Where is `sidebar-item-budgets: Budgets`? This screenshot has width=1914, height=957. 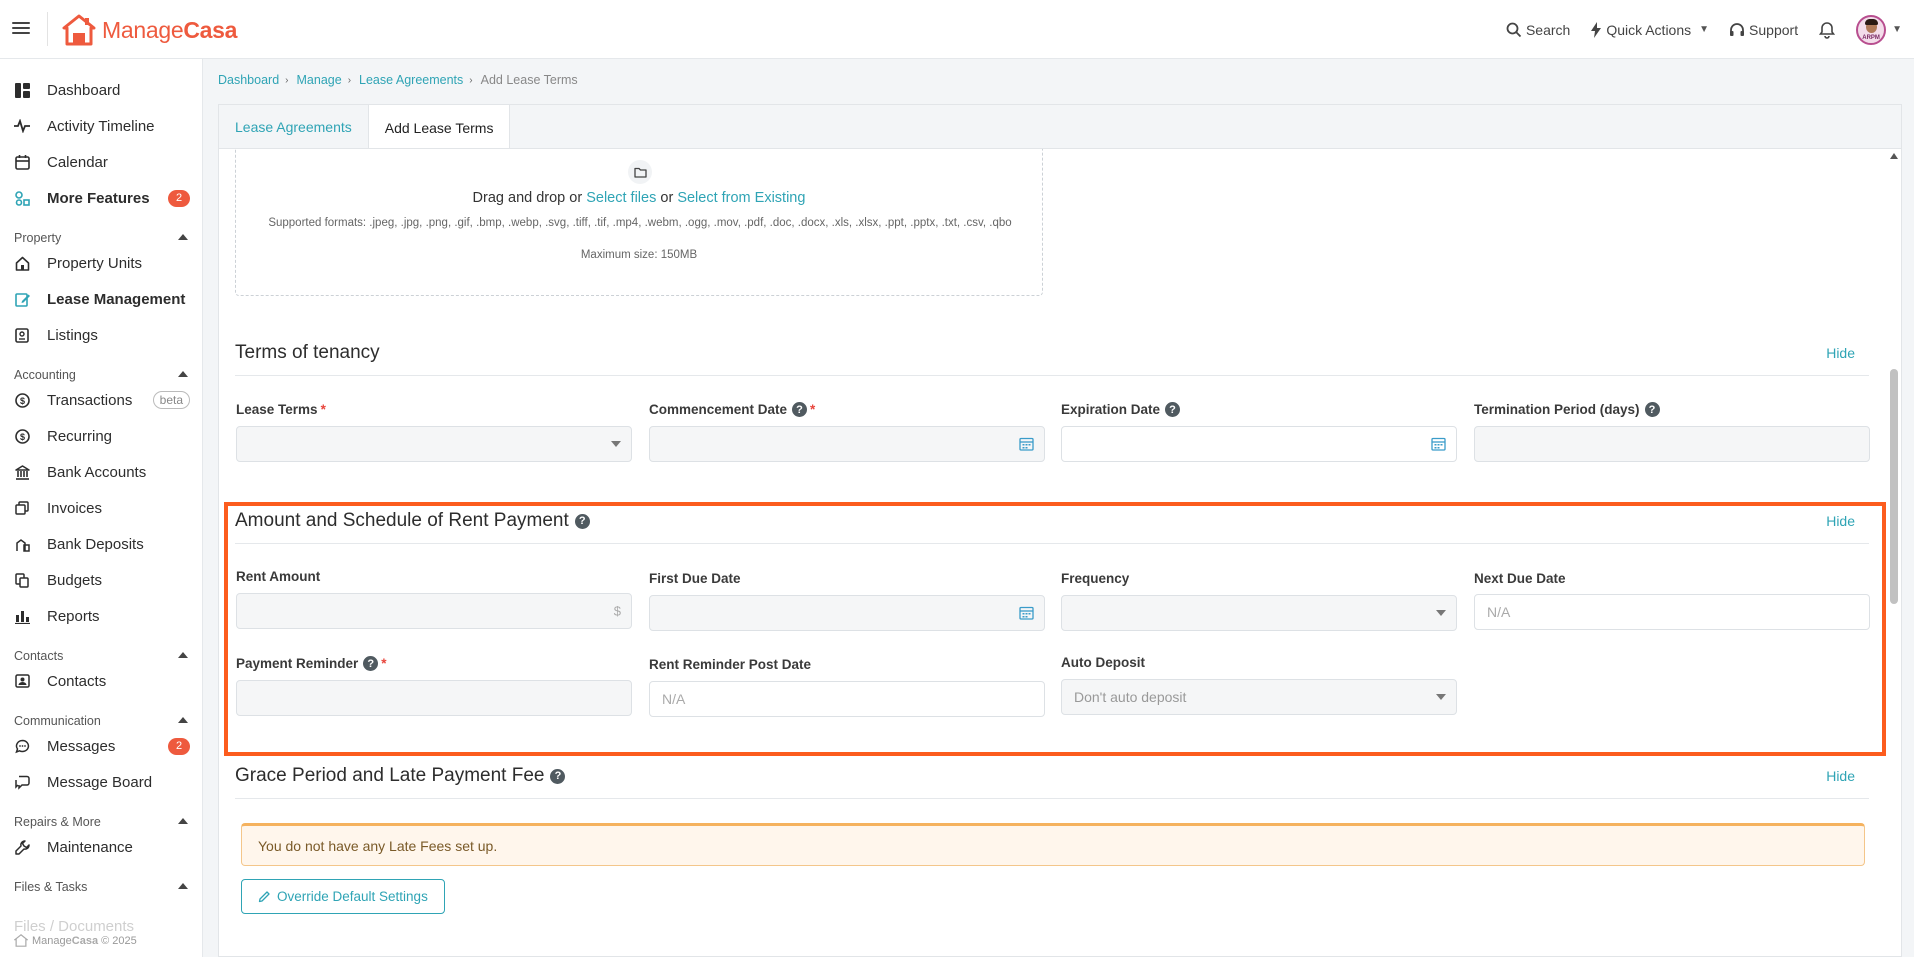
sidebar-item-budgets: Budgets is located at coordinates (101, 580).